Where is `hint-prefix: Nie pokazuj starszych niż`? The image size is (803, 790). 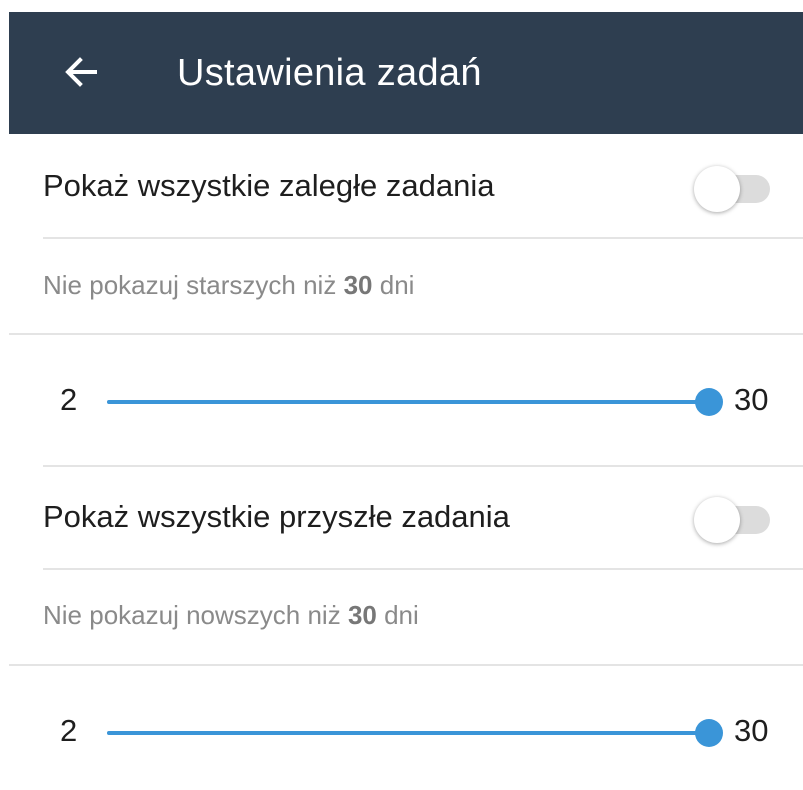
hint-prefix: Nie pokazuj starszych niż is located at coordinates (190, 285).